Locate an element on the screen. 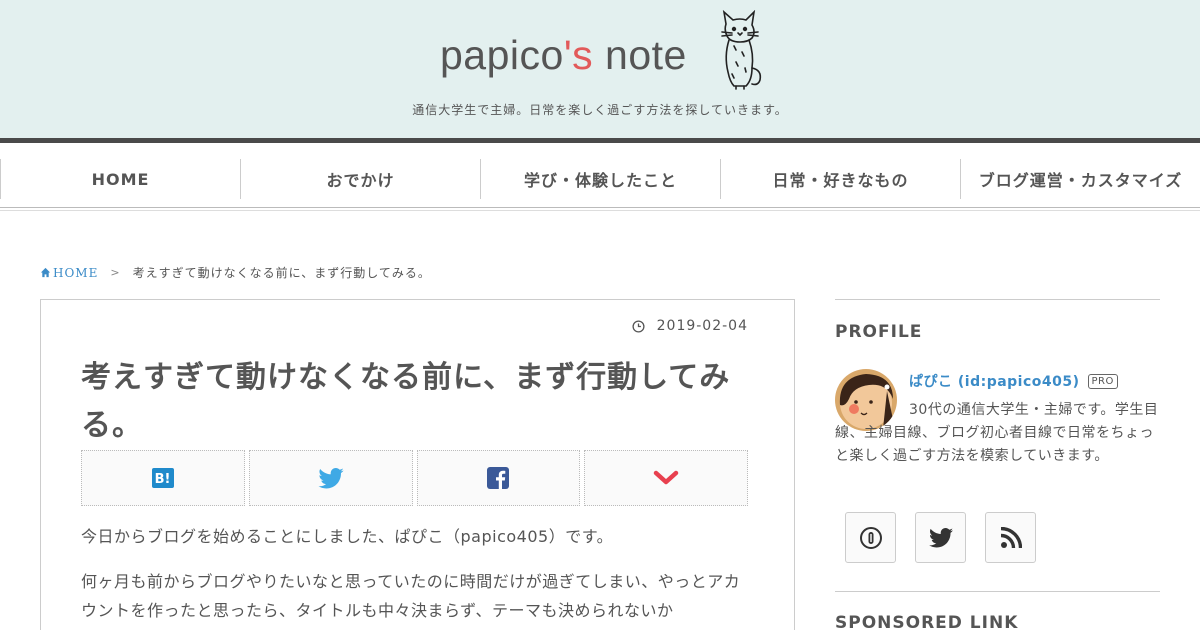 The image size is (1200, 630). clock-icon is located at coordinates (638, 326).